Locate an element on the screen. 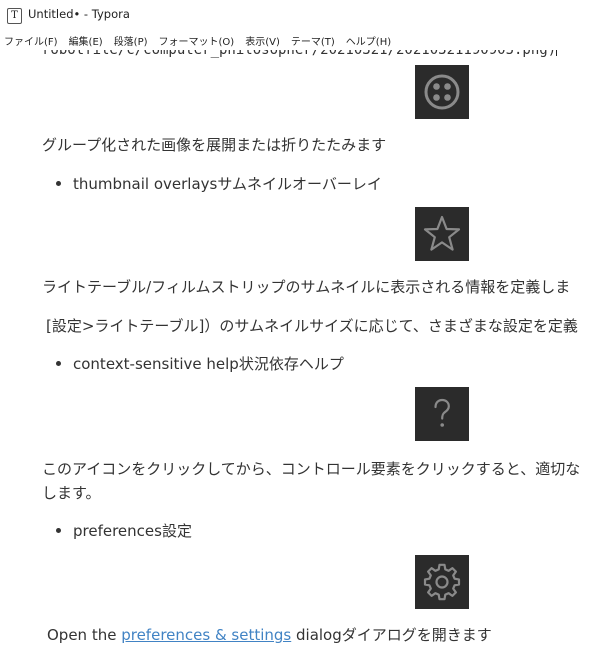 Image resolution: width=610 pixels, height=662 pixels. list-item-preferences: preferences設定 is located at coordinates (124, 530).